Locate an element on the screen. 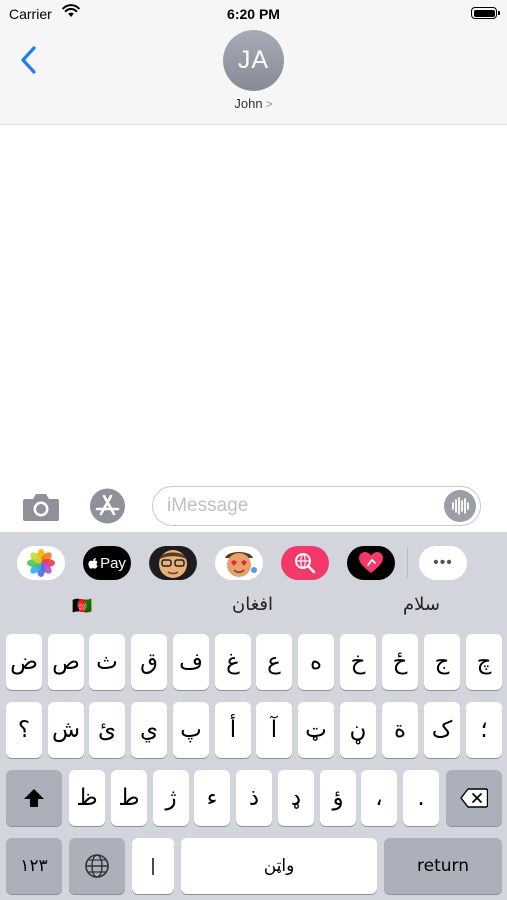 This screenshot has width=507, height=900. apple-pay-label: Pay is located at coordinates (113, 563).